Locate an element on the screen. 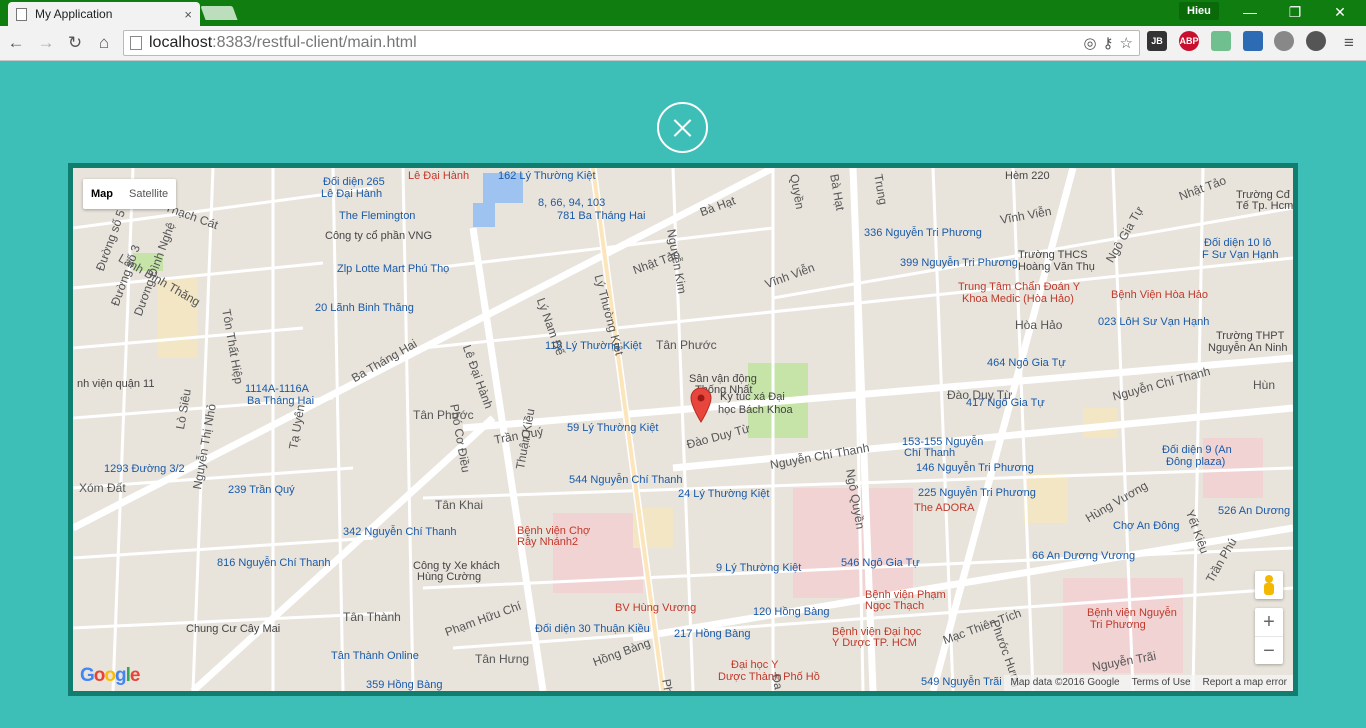 The height and width of the screenshot is (728, 1366). restore-button: ❐ is located at coordinates (1295, 12).